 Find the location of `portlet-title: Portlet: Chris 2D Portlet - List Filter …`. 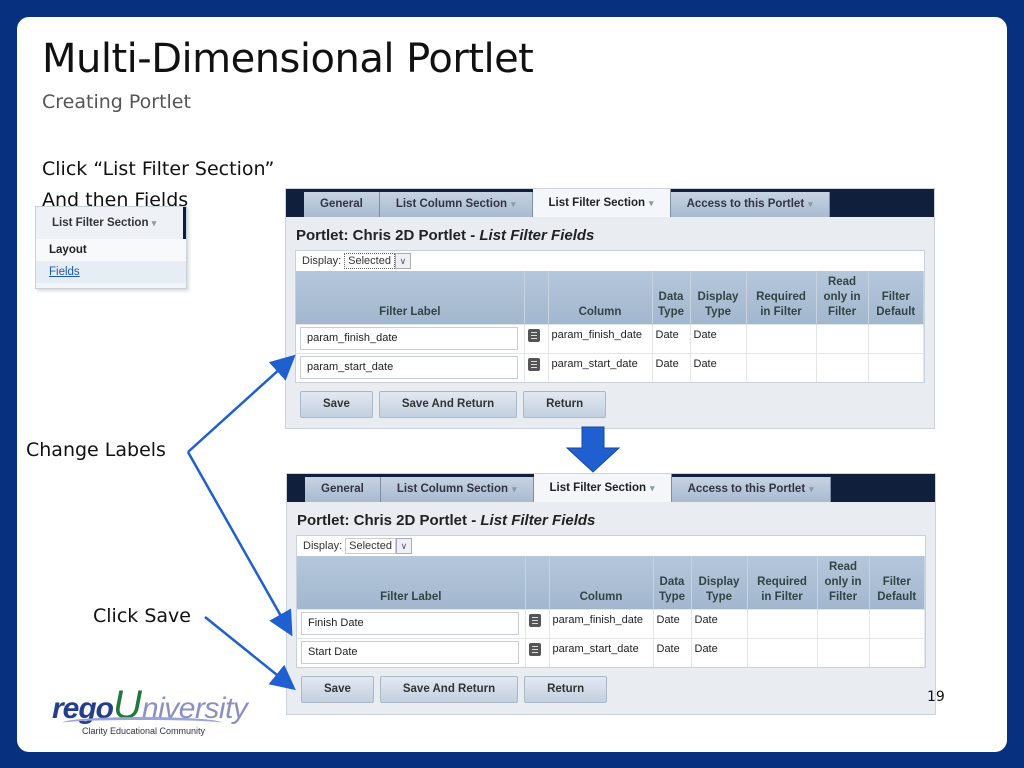

portlet-title: Portlet: Chris 2D Portlet - List Filter … is located at coordinates (611, 518).